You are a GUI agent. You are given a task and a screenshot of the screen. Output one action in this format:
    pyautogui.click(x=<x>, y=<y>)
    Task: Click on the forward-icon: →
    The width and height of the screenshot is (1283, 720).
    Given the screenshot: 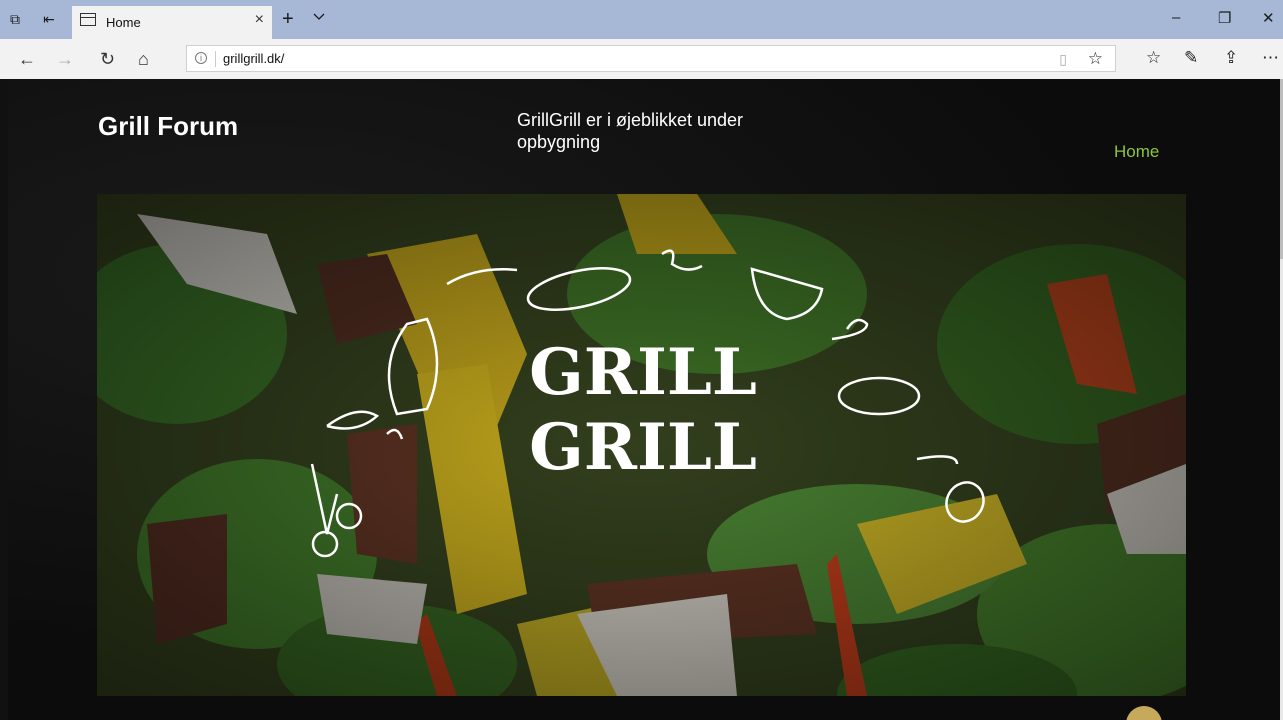 What is the action you would take?
    pyautogui.click(x=65, y=59)
    